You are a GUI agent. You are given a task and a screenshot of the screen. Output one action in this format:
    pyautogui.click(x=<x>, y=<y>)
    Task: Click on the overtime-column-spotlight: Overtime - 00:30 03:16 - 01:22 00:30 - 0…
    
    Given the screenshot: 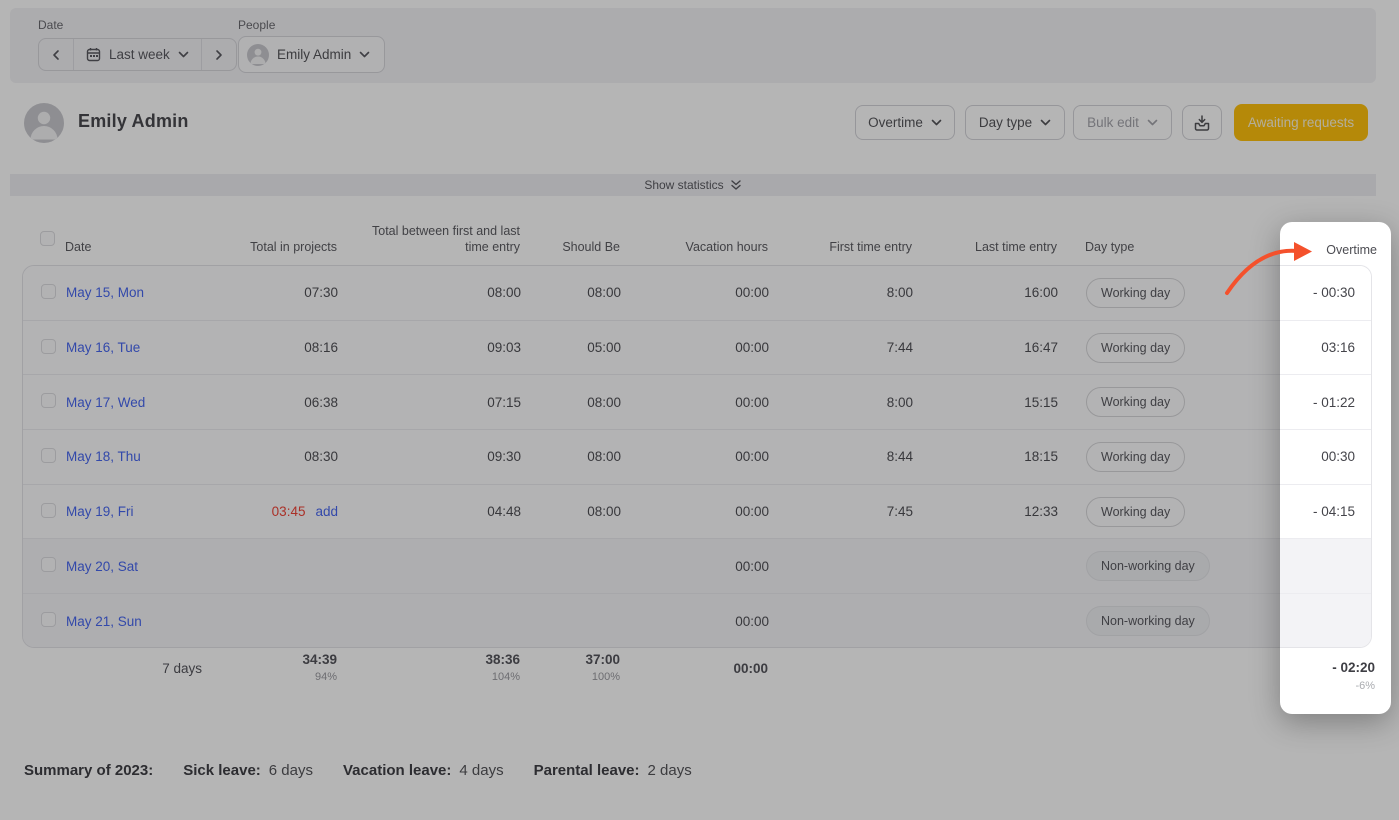 What is the action you would take?
    pyautogui.click(x=1335, y=468)
    